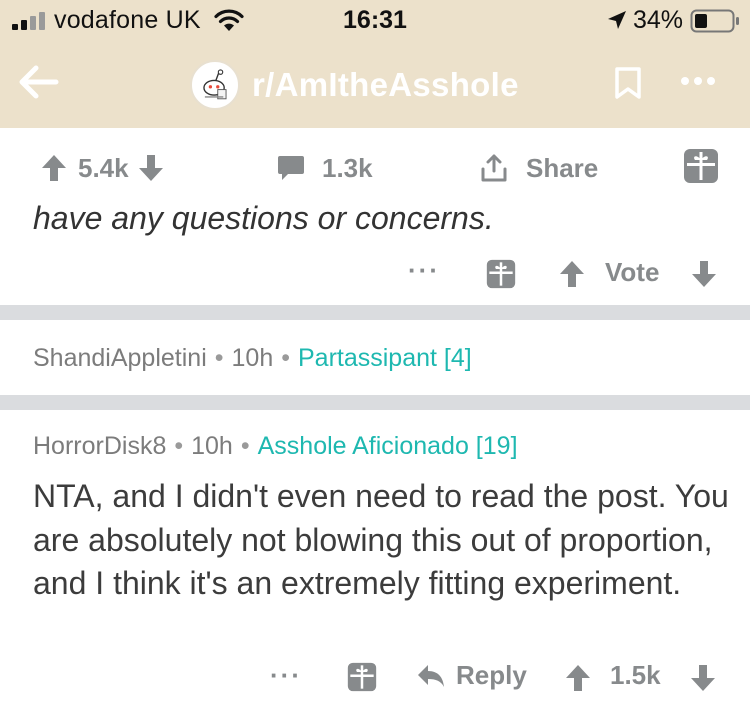 The height and width of the screenshot is (715, 750). I want to click on post-score: 5.4k, so click(103, 167).